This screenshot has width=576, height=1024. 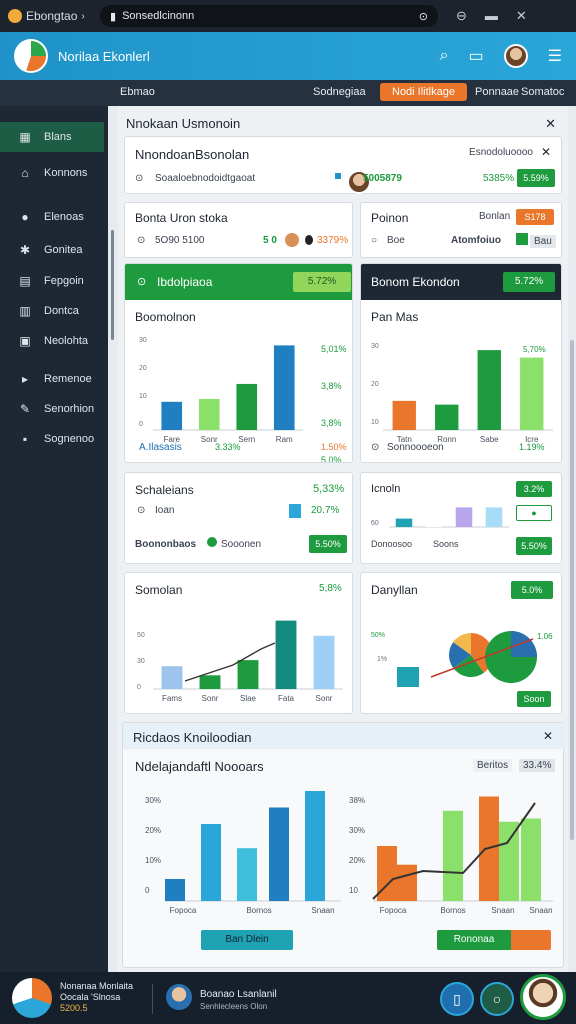 I want to click on tick-label: Bornos, so click(x=452, y=910).